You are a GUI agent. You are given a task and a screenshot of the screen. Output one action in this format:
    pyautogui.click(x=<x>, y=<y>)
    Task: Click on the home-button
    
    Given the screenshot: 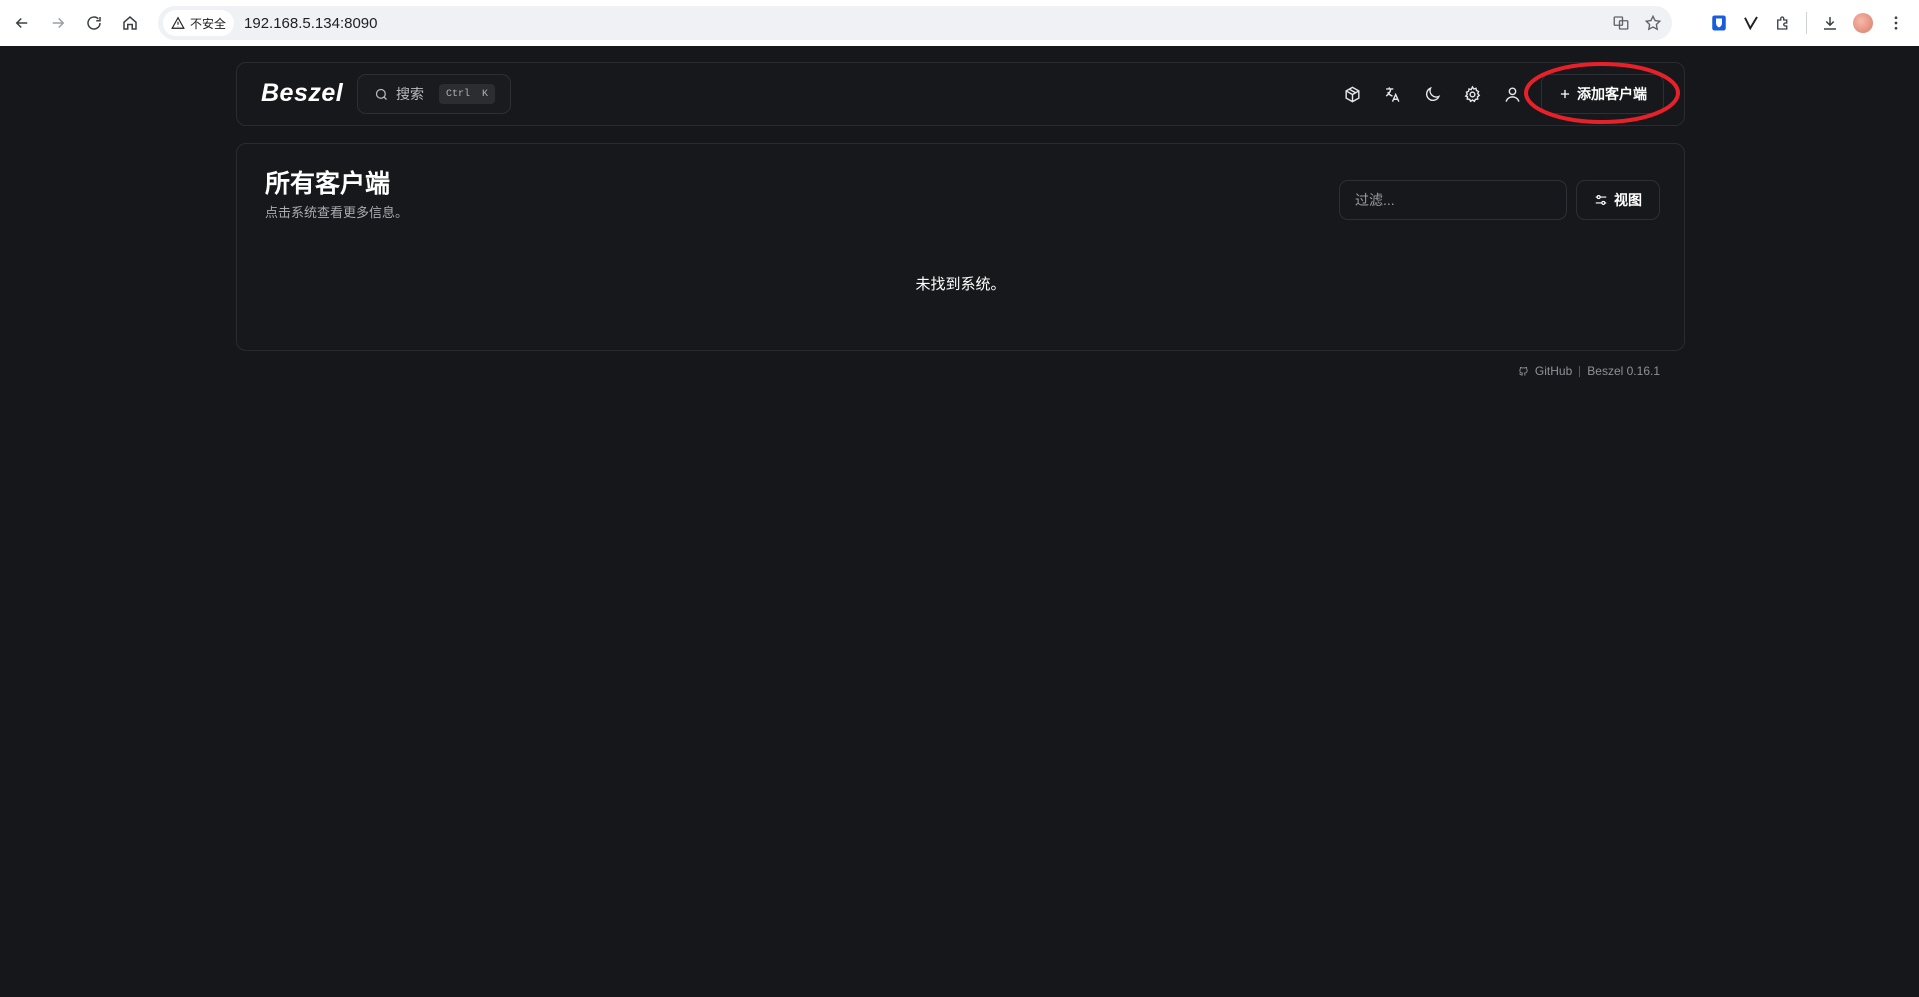 What is the action you would take?
    pyautogui.click(x=130, y=23)
    